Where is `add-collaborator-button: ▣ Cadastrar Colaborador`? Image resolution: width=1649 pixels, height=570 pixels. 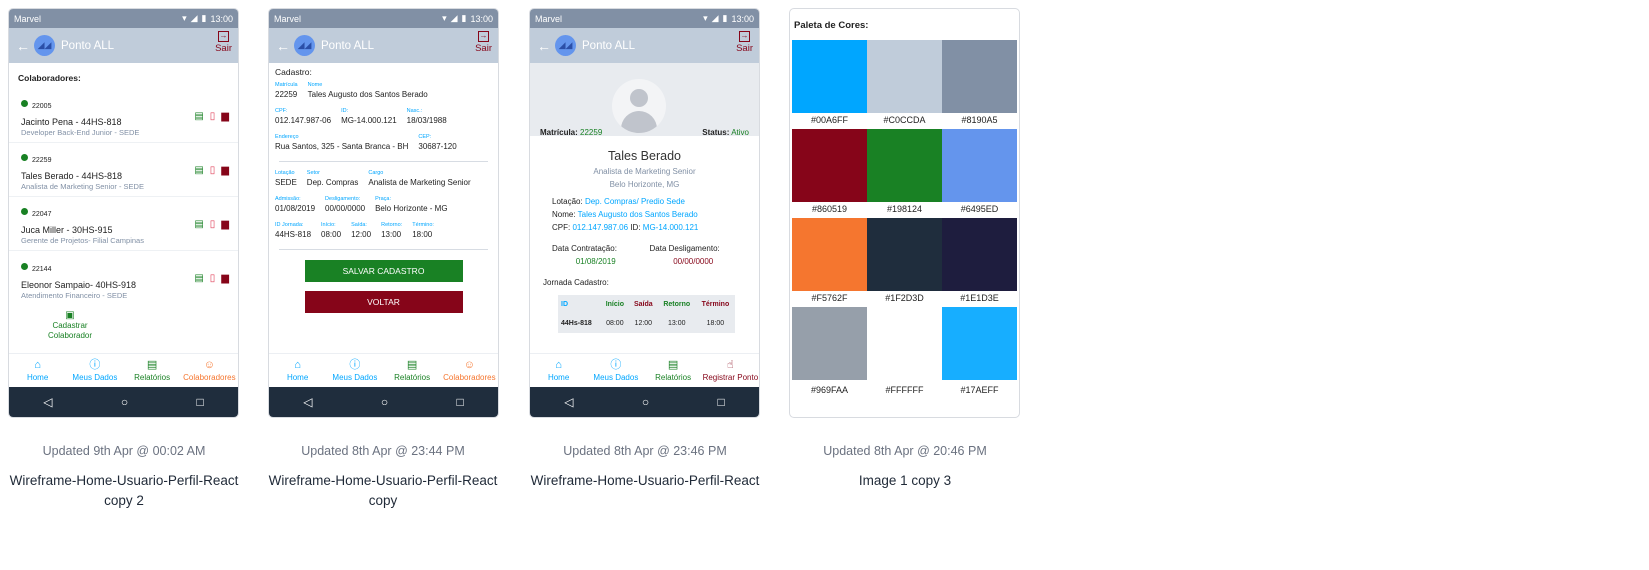 add-collaborator-button: ▣ Cadastrar Colaborador is located at coordinates (70, 326).